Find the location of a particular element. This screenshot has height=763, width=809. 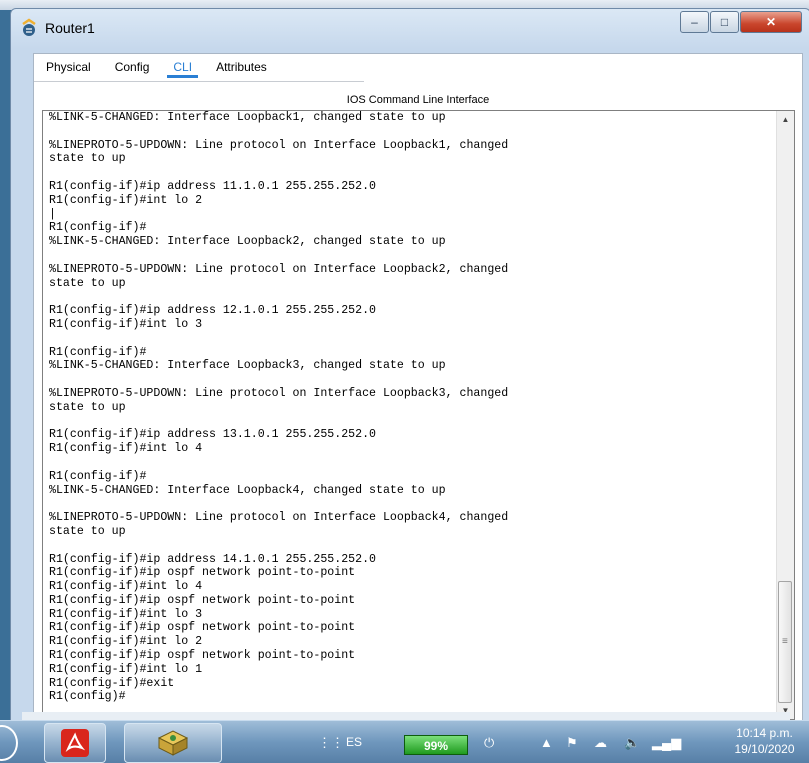

signal-icon: ▂▄▆ is located at coordinates (666, 743).